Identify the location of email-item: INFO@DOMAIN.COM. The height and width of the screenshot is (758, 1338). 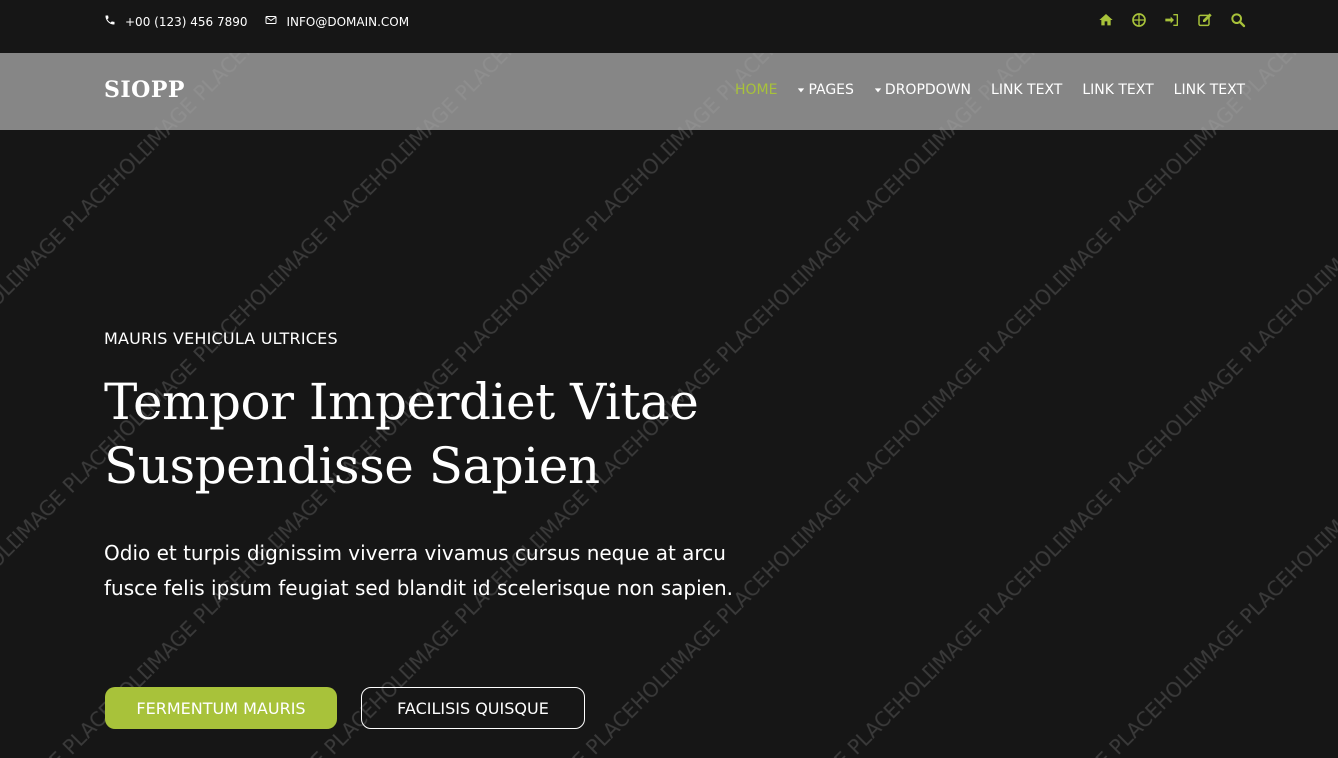
(337, 21).